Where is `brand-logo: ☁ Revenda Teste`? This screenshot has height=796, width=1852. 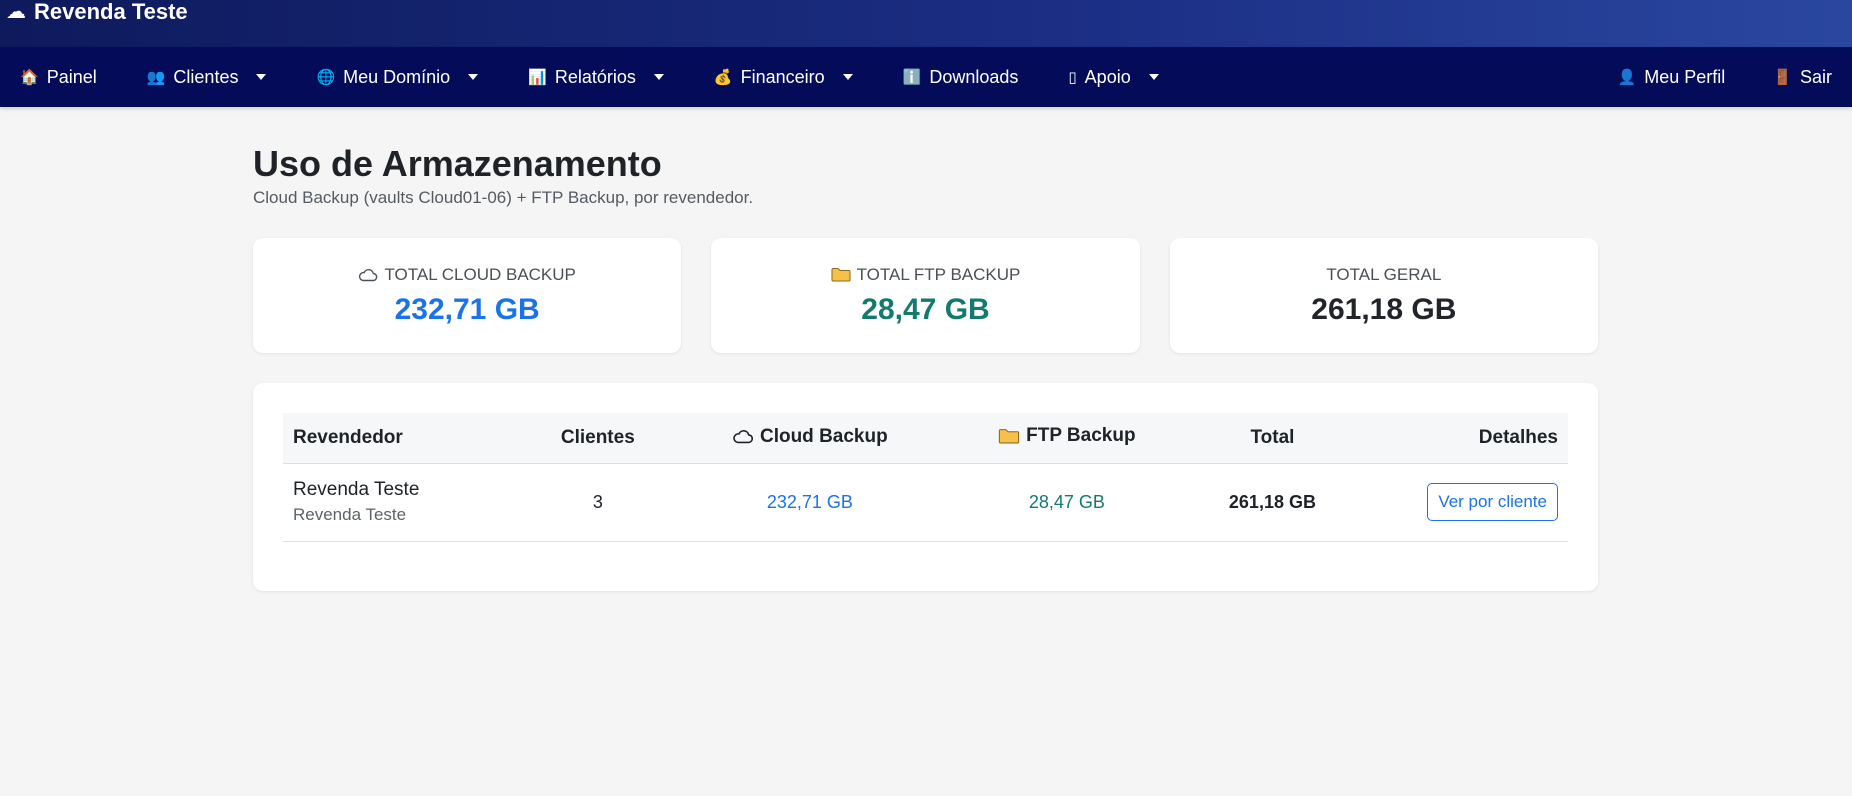 brand-logo: ☁ Revenda Teste is located at coordinates (97, 12).